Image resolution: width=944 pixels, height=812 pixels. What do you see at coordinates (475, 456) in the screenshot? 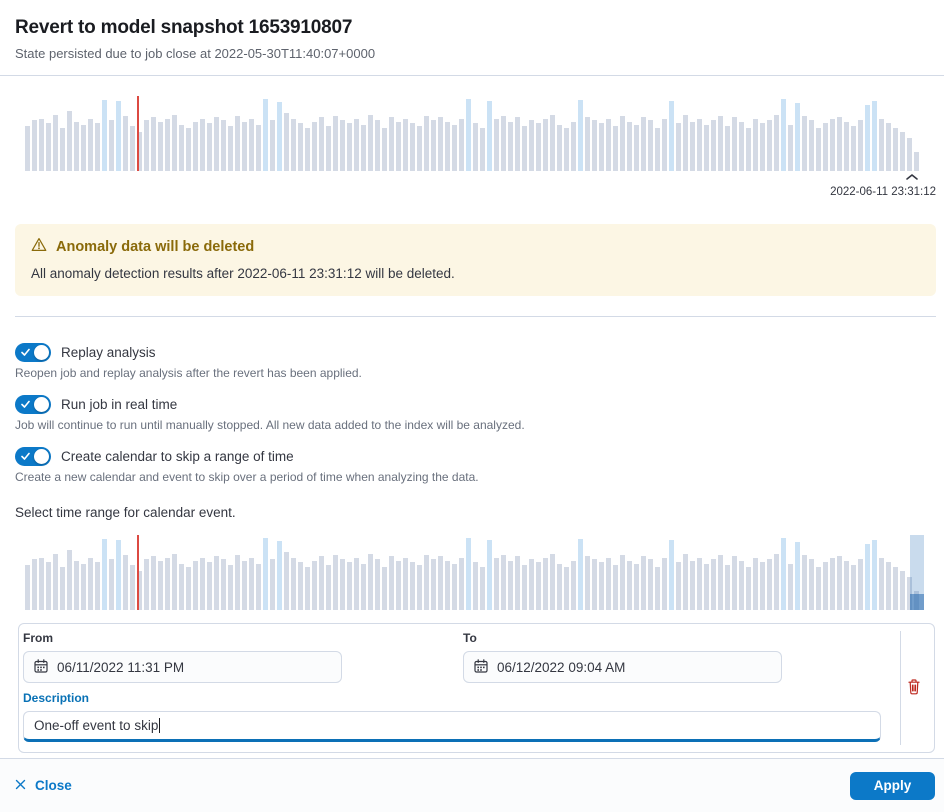
I see `toggle-row-create-calendar: Create calendar to skip a range of time` at bounding box center [475, 456].